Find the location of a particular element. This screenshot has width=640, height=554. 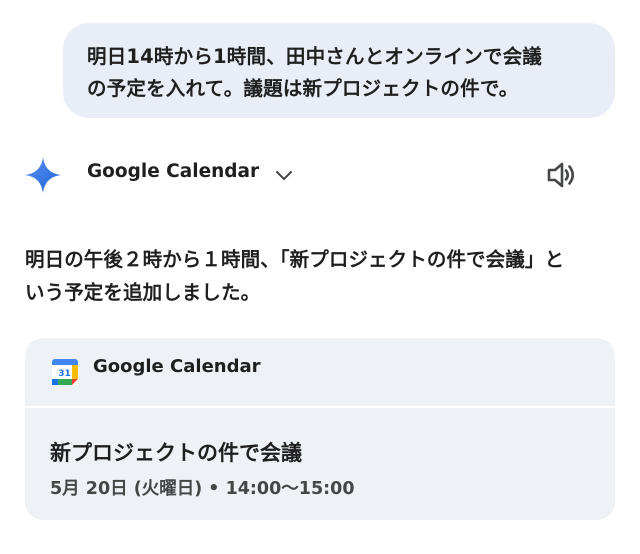

calendar-icon-date: 31 is located at coordinates (64, 374).